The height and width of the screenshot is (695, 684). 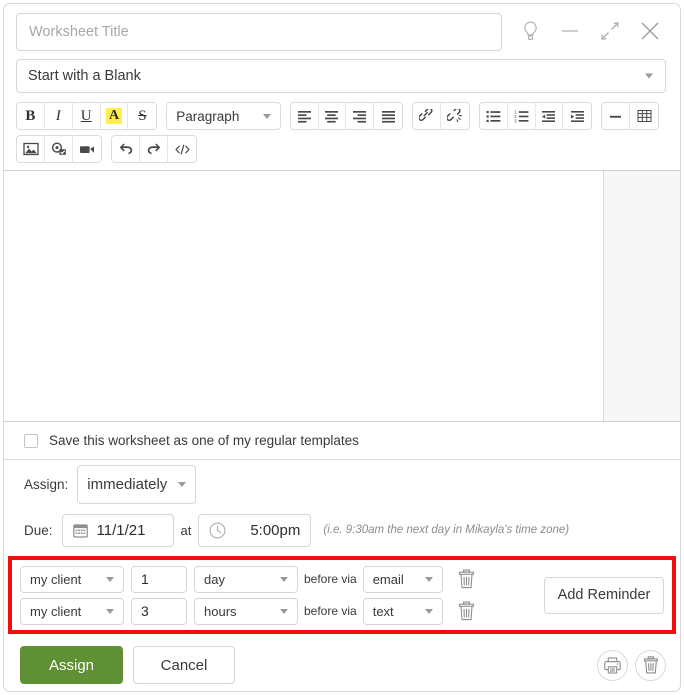 I want to click on reminder-channel-value: text, so click(x=383, y=611).